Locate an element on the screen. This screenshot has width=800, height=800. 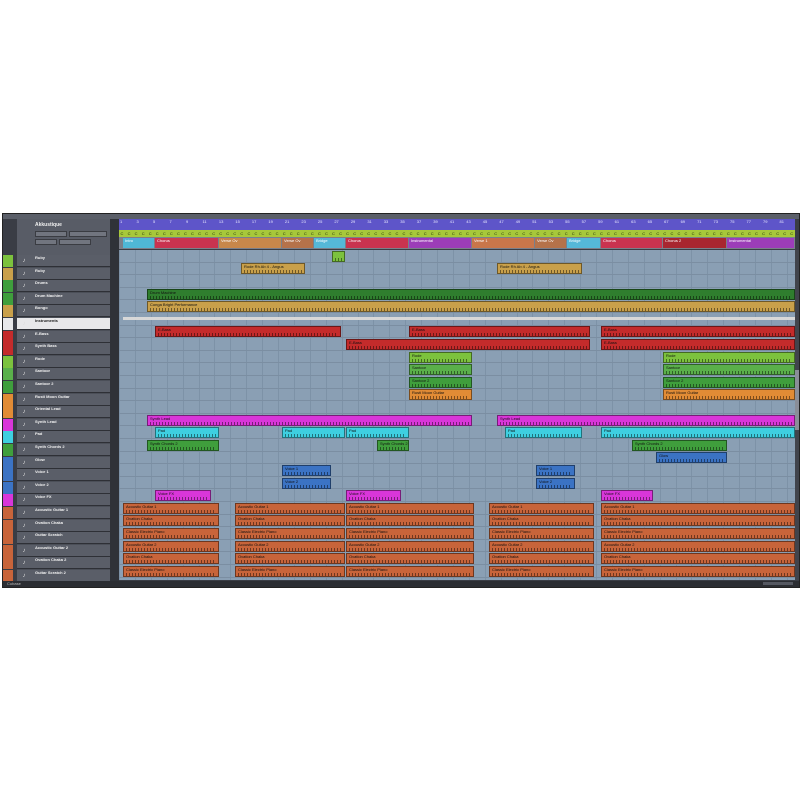
event-part is located at coordinates (338, 256).